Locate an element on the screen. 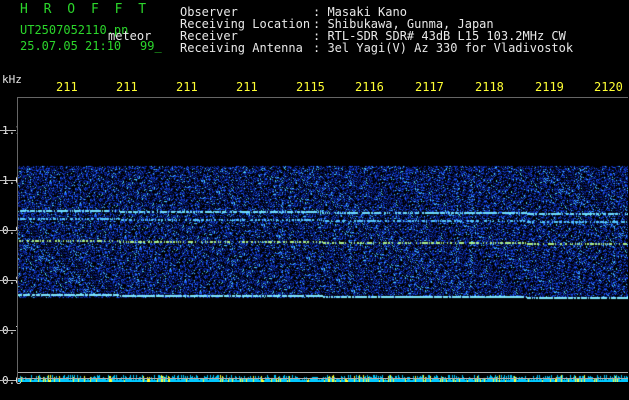 The width and height of the screenshot is (629, 400). baseline-rule is located at coordinates (323, 372).